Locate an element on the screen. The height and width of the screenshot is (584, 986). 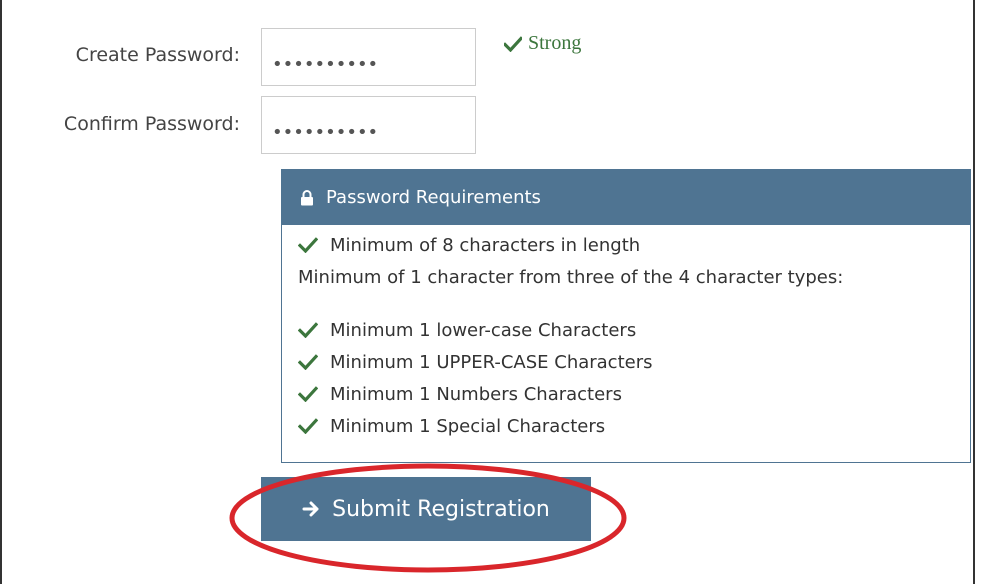
requirement-special-text: Minimum 1 Special Characters is located at coordinates (468, 426).